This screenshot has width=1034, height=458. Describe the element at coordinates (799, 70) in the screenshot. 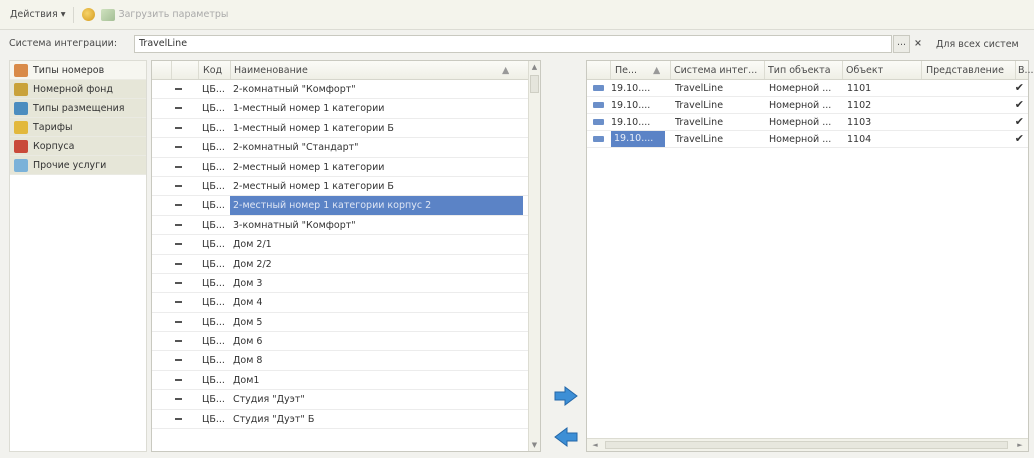

I see `column-header-object-type: Тип объекта` at that location.